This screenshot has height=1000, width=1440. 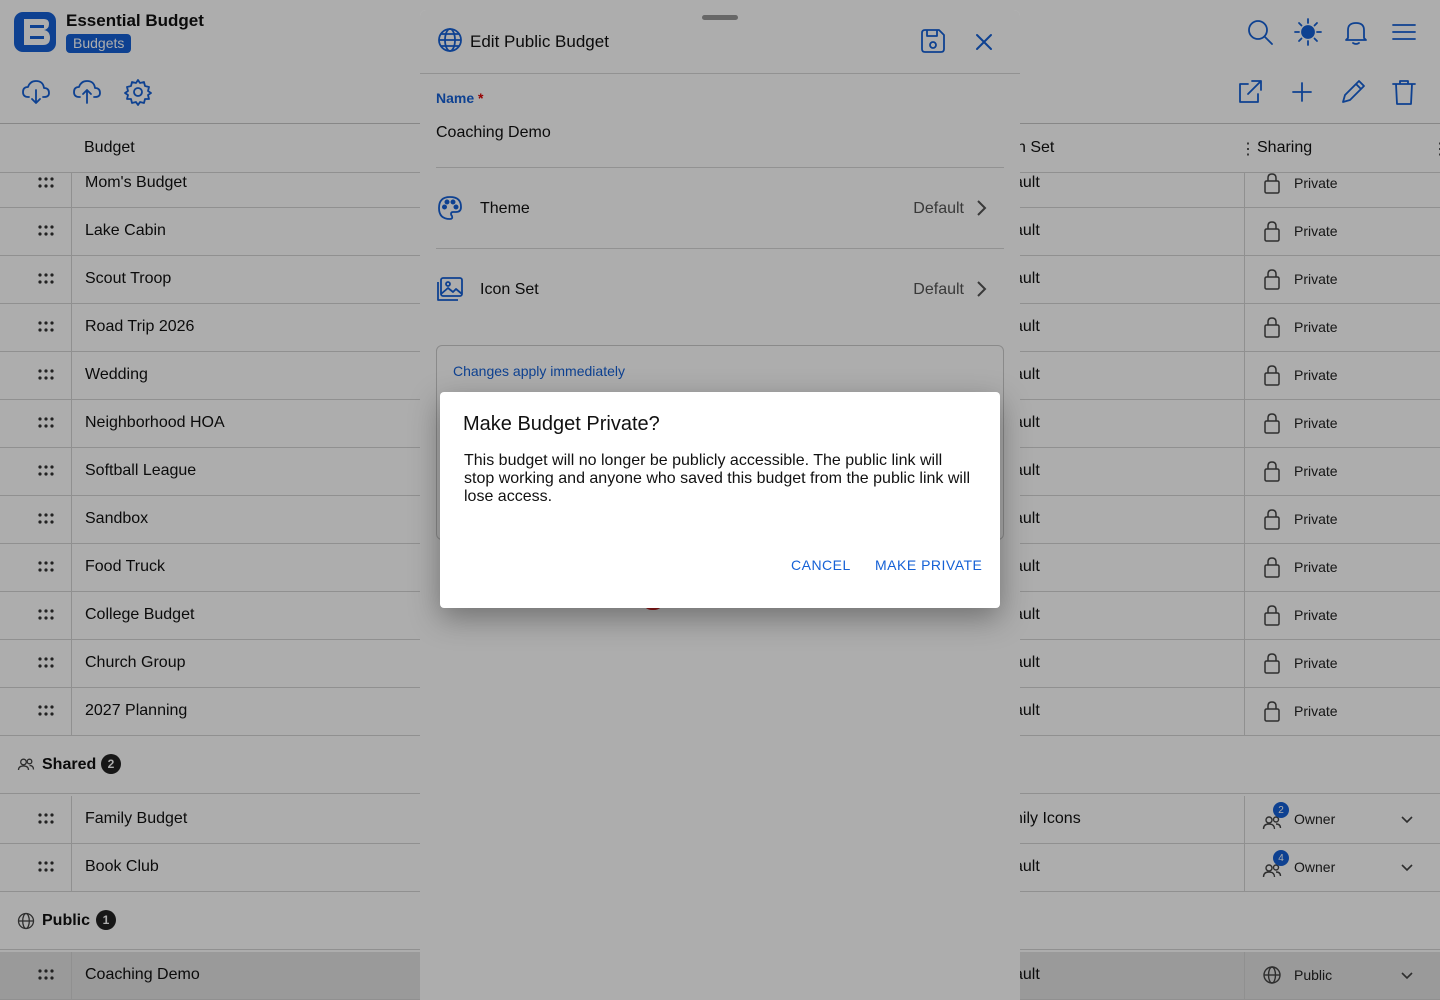 What do you see at coordinates (928, 565) in the screenshot?
I see `make-private-button: MAKE PRIVATE` at bounding box center [928, 565].